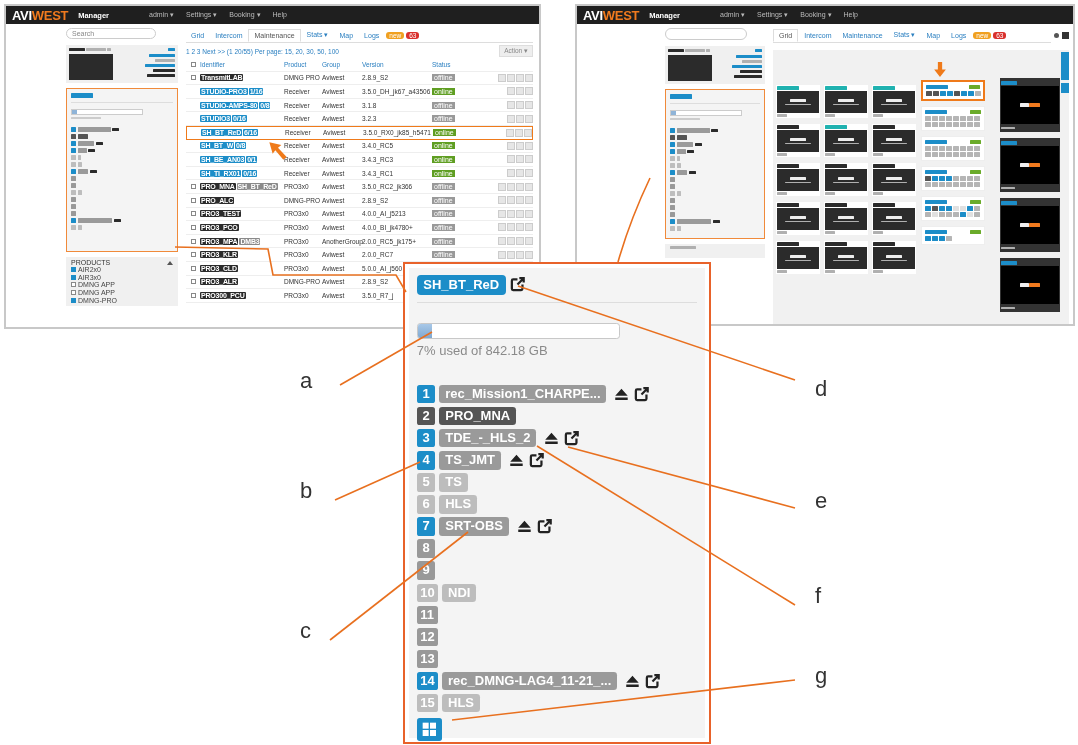 Image resolution: width=1078 pixels, height=745 pixels. What do you see at coordinates (426, 482) in the screenshot?
I see `channel-number: 5` at bounding box center [426, 482].